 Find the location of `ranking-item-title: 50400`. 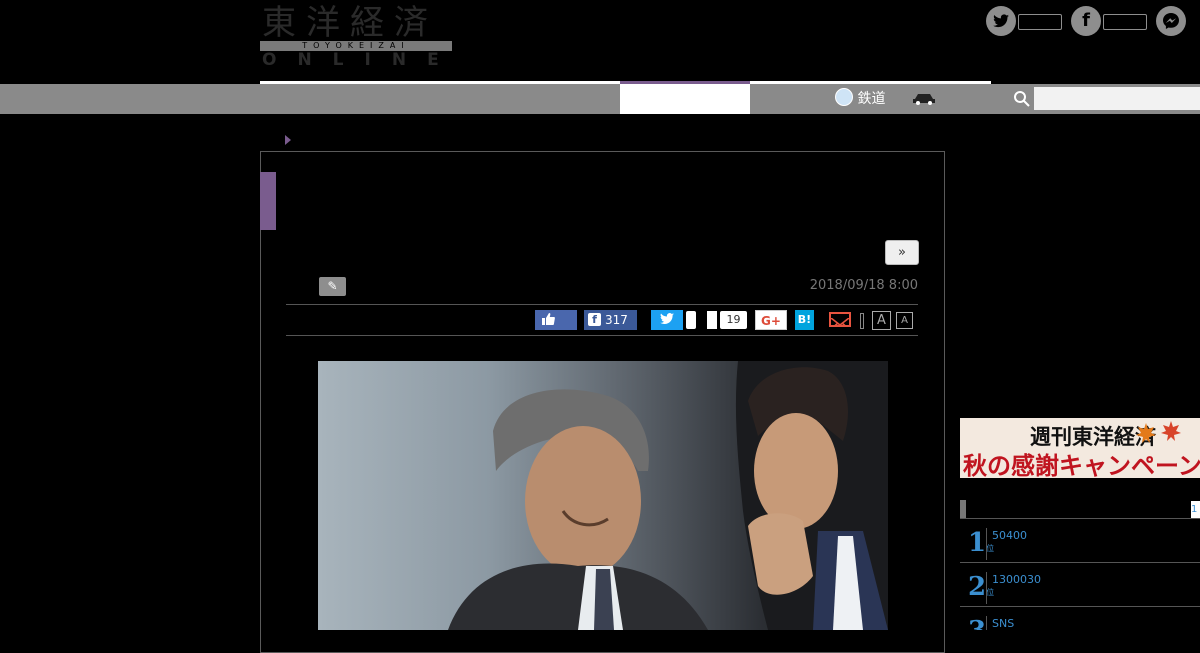

ranking-item-title: 50400 is located at coordinates (1009, 535).